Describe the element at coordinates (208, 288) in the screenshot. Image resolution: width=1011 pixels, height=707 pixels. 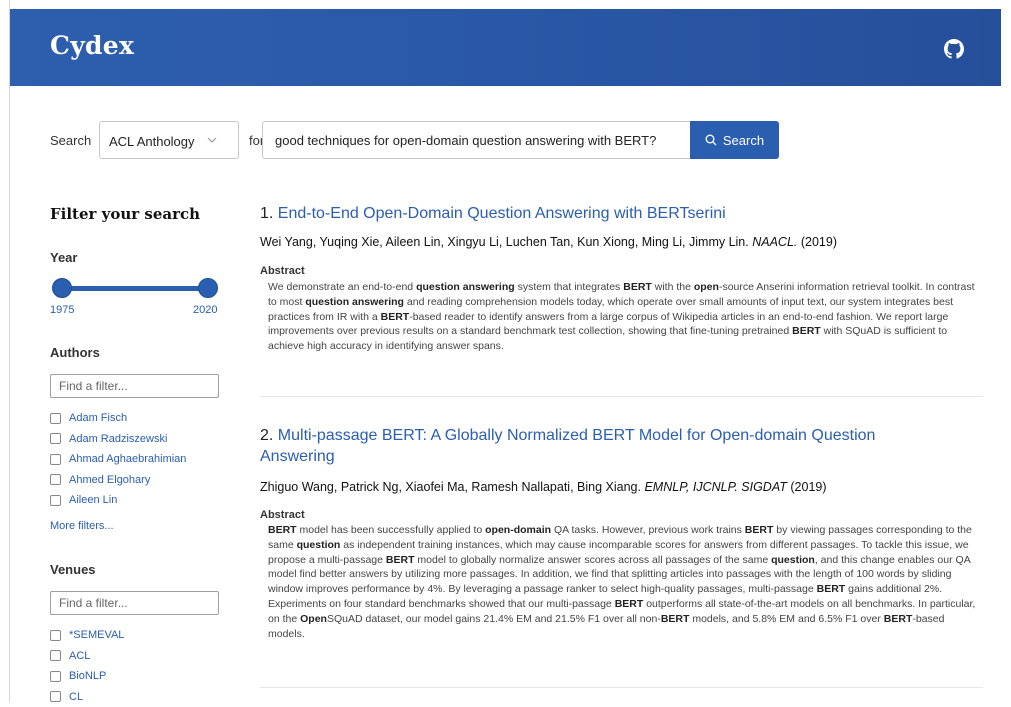
I see `slider-handle-max` at that location.